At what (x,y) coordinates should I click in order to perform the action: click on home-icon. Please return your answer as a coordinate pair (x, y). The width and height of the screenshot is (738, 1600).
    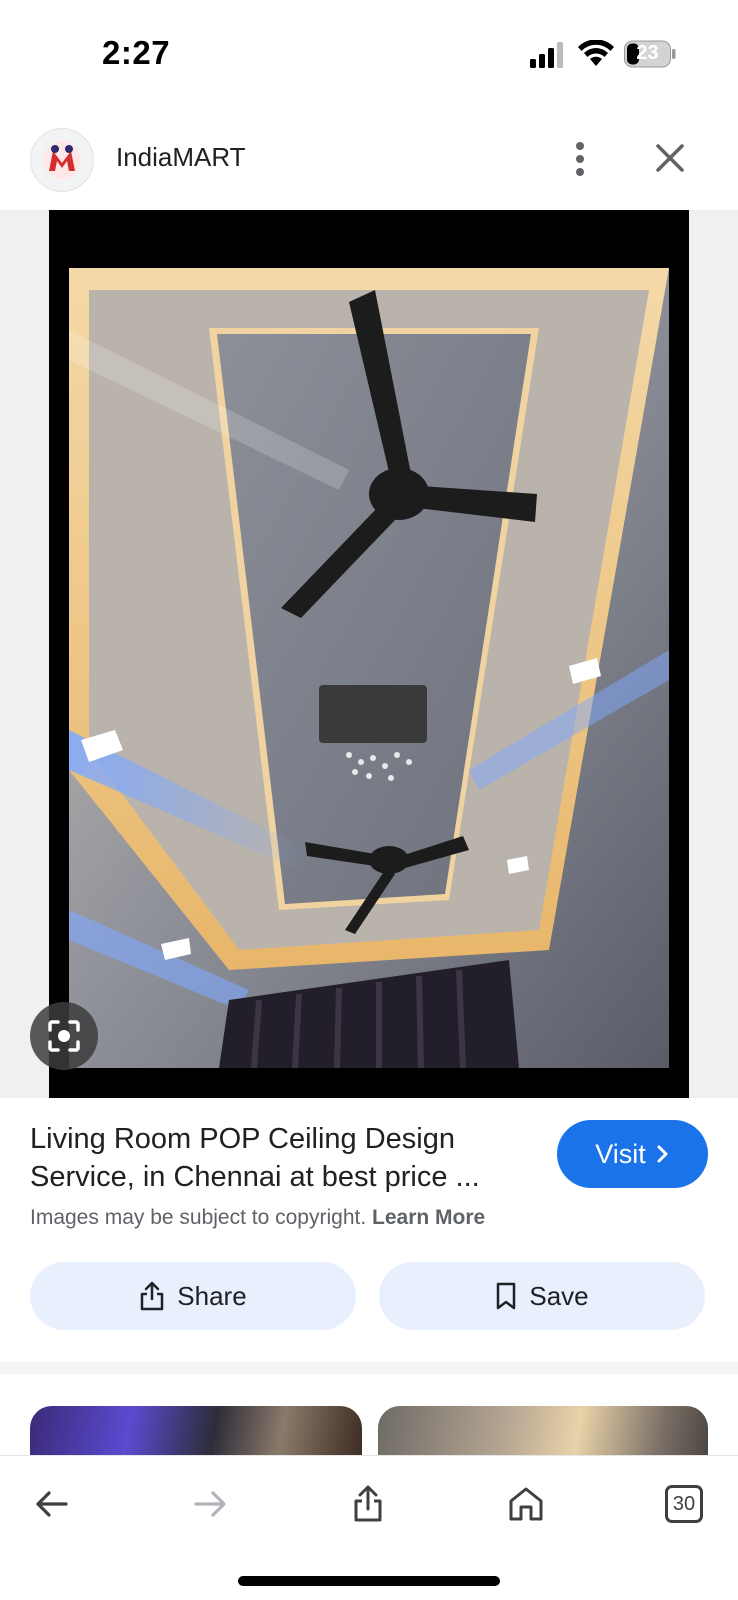
    Looking at the image, I should click on (526, 1504).